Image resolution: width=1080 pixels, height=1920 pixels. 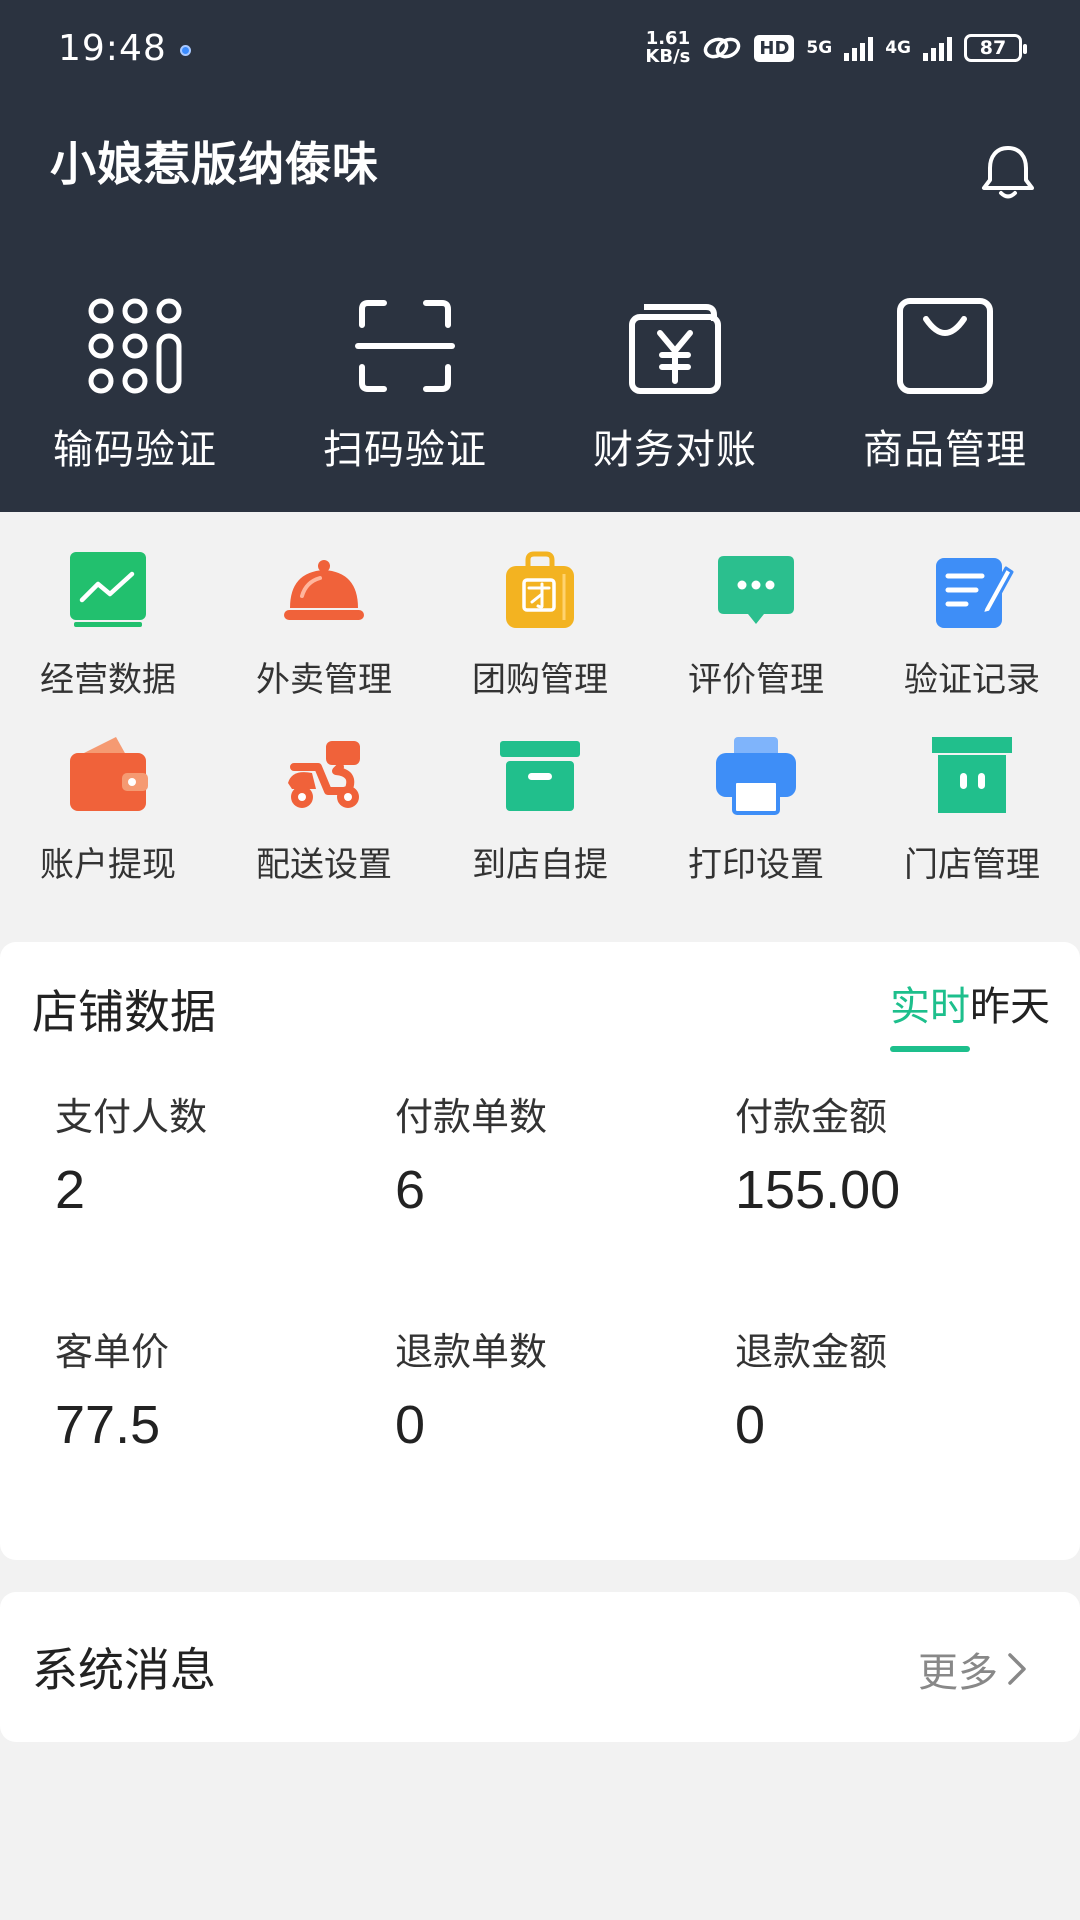 What do you see at coordinates (756, 825) in the screenshot?
I see `grid-item-print-settings: 打印设置` at bounding box center [756, 825].